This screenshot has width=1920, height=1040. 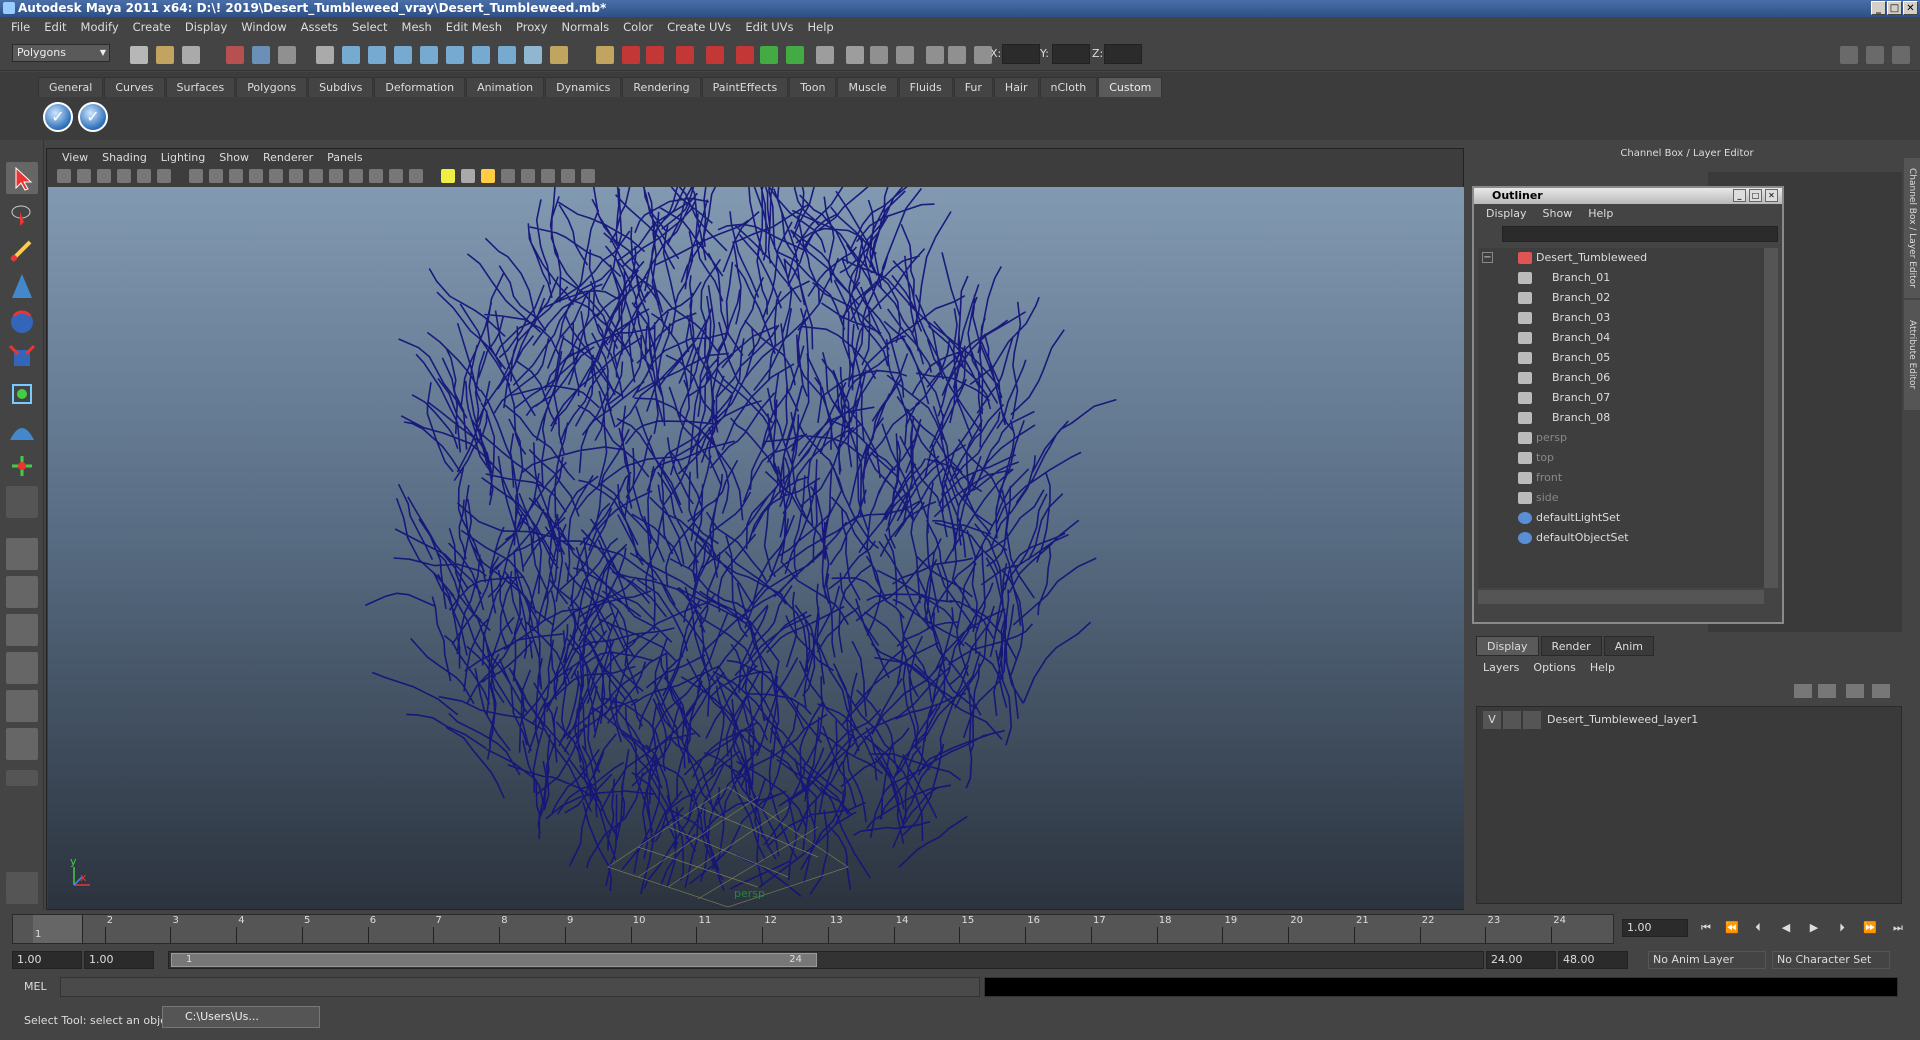 What do you see at coordinates (813, 929) in the screenshot?
I see `time-ruler: 1234567891011121314151617181920212223241` at bounding box center [813, 929].